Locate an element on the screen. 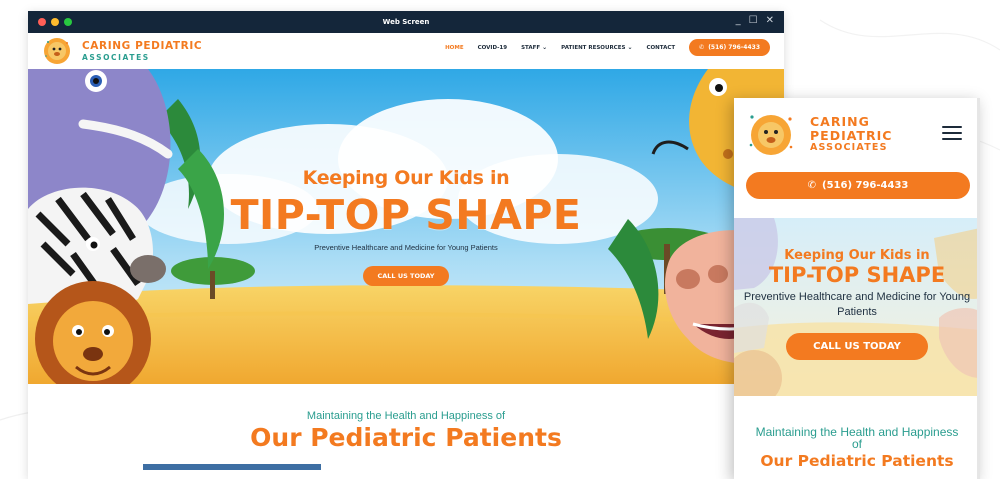  window-controls: _ ☐ ✕ is located at coordinates (755, 20).